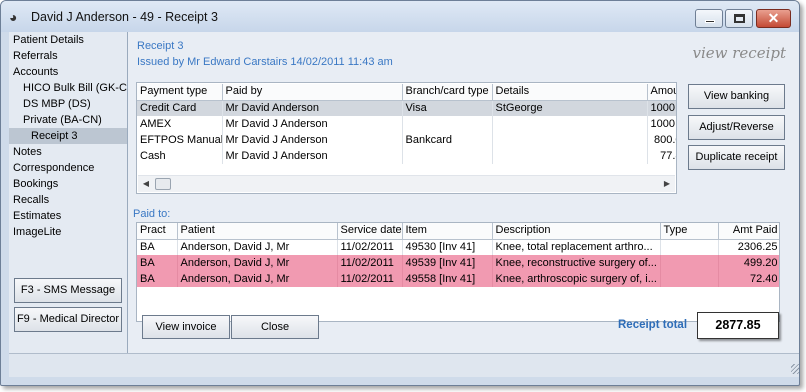  Describe the element at coordinates (68, 136) in the screenshot. I see `sidebar-item-receipt-3: Receipt 3` at that location.